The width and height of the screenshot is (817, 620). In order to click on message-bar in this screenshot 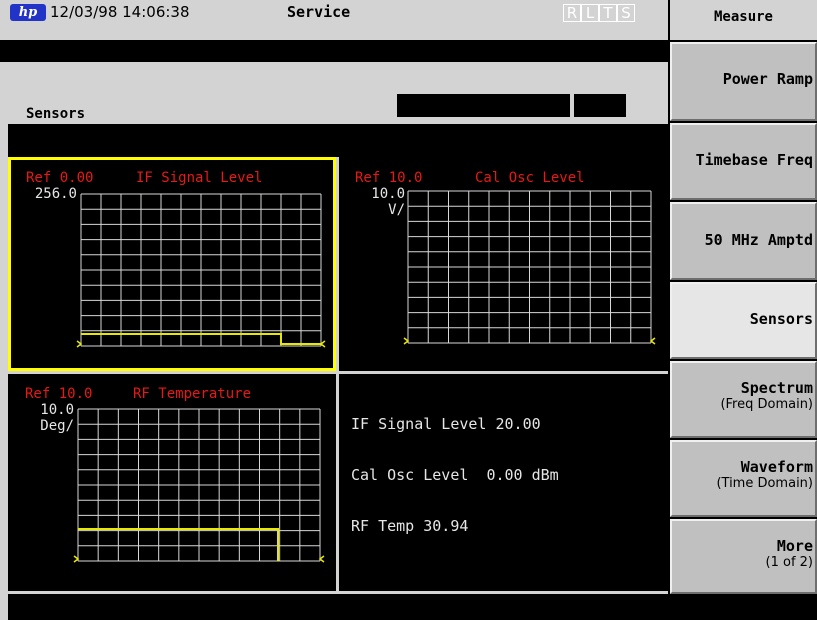, I will do `click(338, 51)`.